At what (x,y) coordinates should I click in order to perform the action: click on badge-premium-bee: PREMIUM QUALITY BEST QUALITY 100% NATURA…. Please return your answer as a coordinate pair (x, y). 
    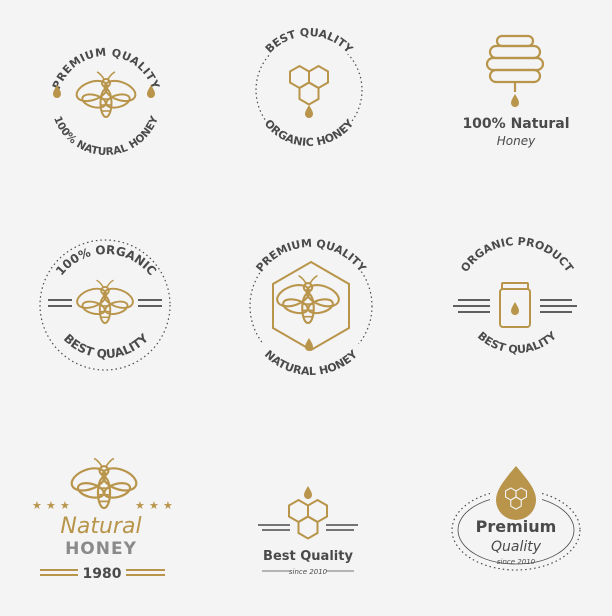
    Looking at the image, I should click on (106, 102).